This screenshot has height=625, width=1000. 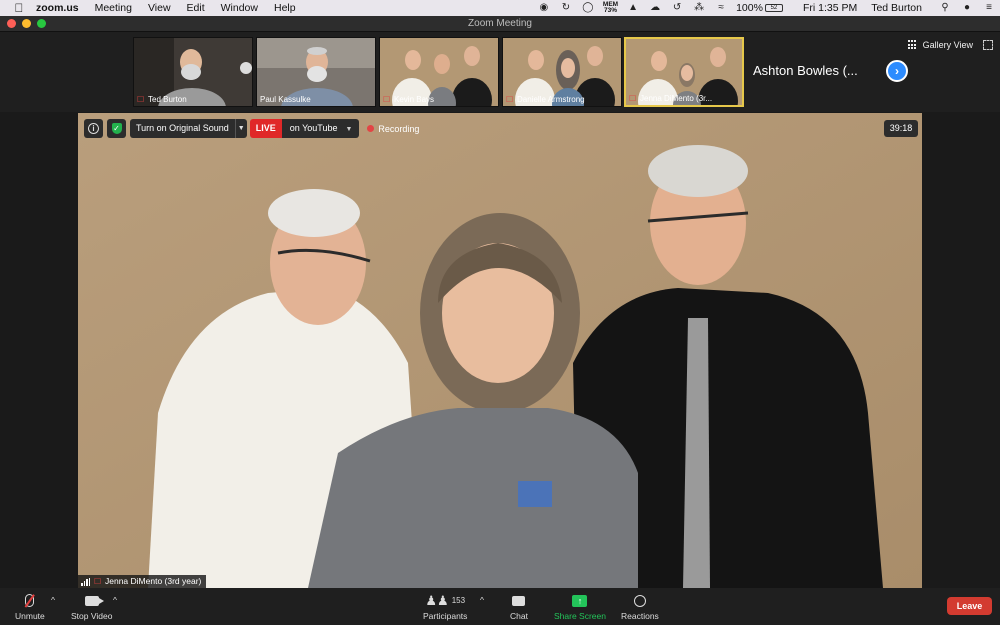 What do you see at coordinates (639, 600) in the screenshot?
I see `smiley-add-icon` at bounding box center [639, 600].